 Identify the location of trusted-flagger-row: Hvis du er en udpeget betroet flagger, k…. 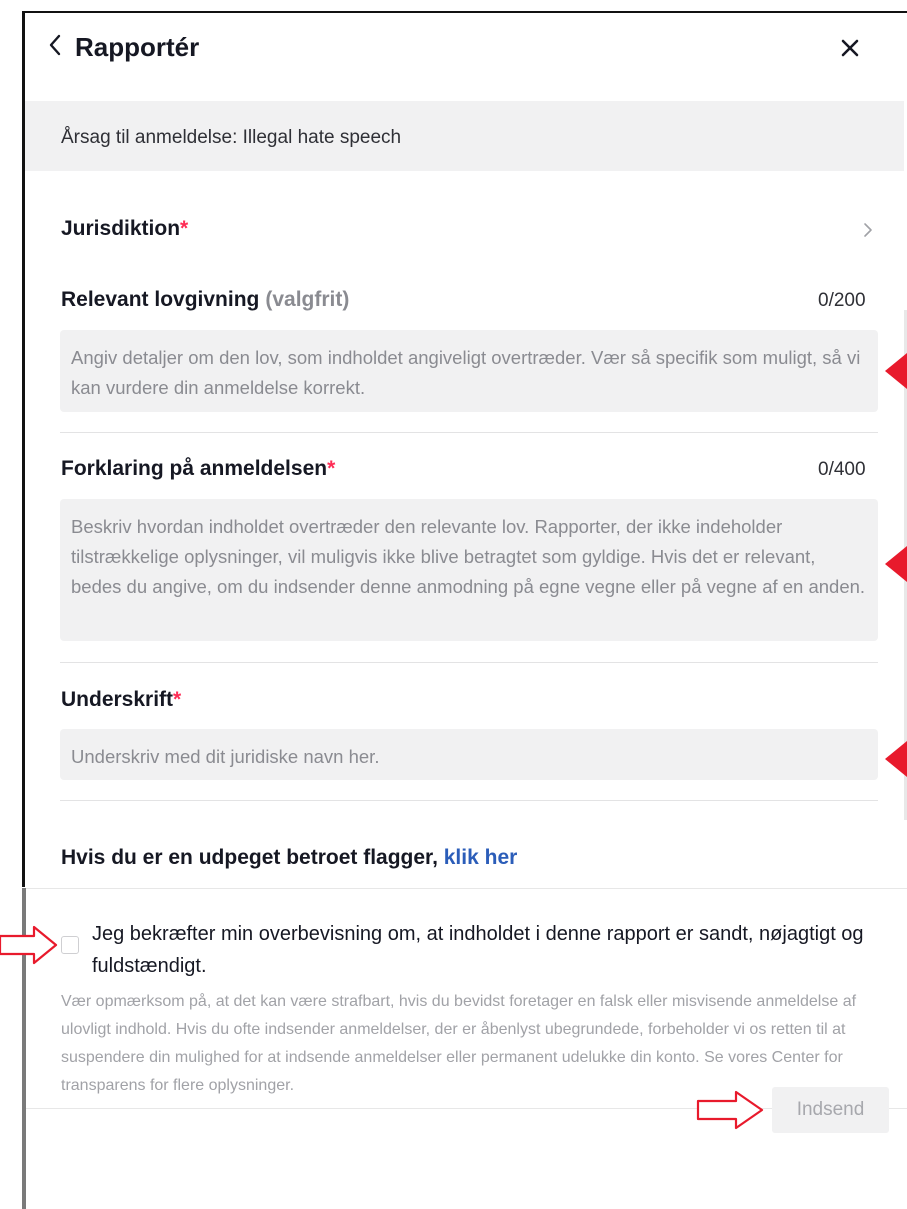
(289, 858).